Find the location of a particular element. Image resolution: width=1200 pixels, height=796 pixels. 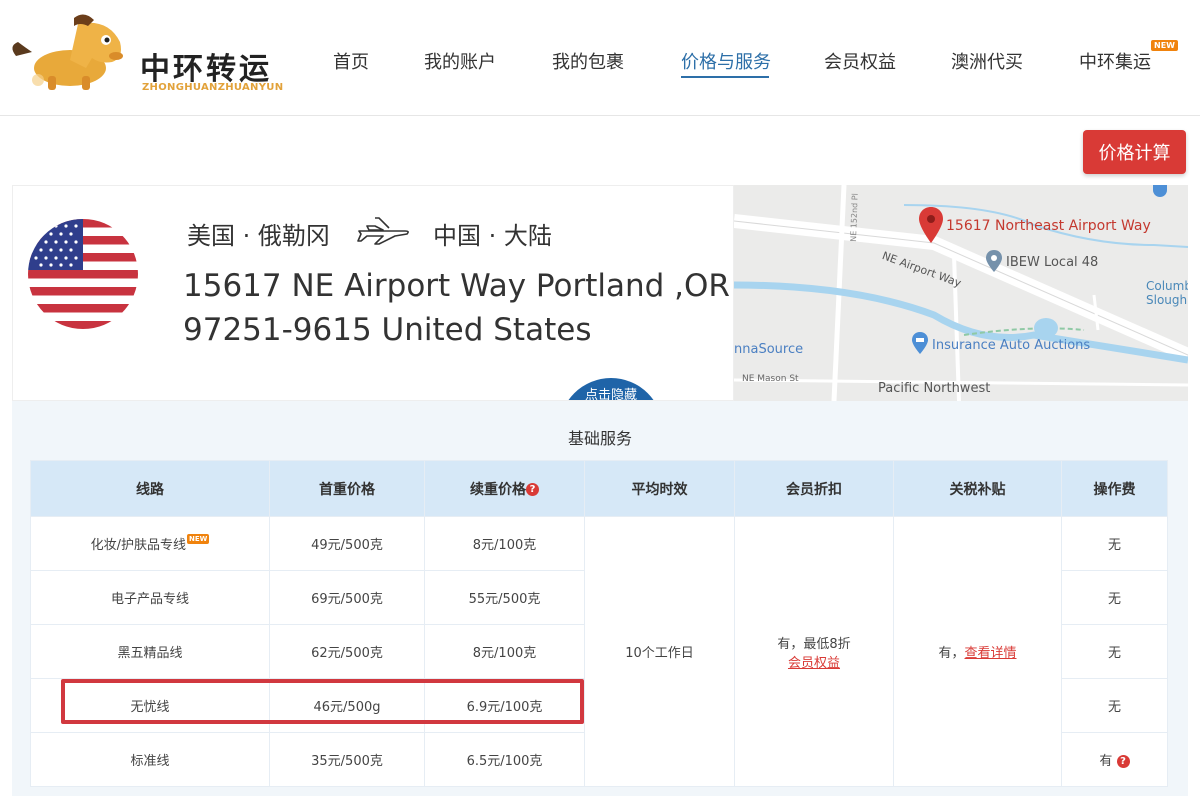

cont-price-cell: 55元/500克 is located at coordinates (504, 597).